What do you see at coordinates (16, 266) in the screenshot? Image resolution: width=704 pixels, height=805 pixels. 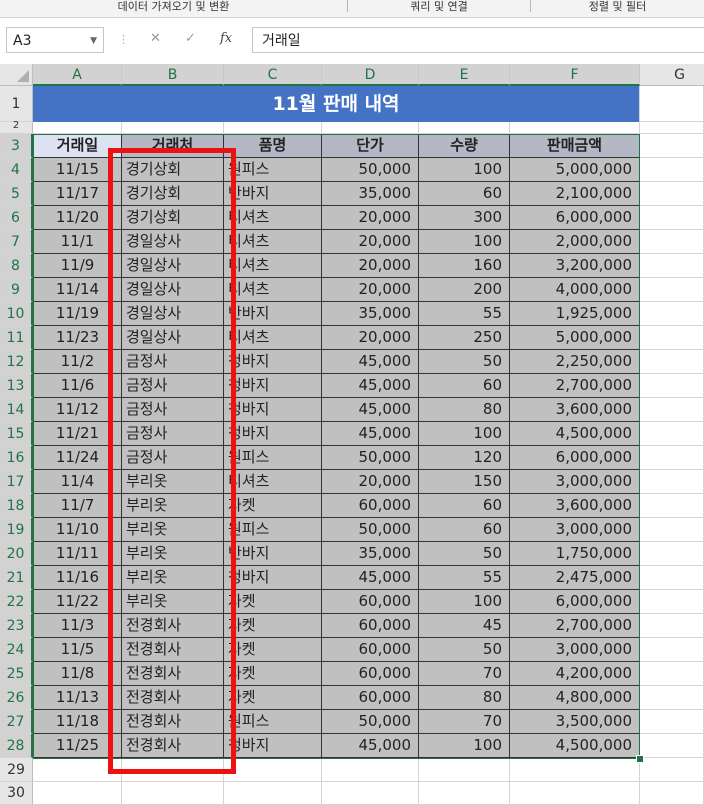 I see `row-header-8: 8` at bounding box center [16, 266].